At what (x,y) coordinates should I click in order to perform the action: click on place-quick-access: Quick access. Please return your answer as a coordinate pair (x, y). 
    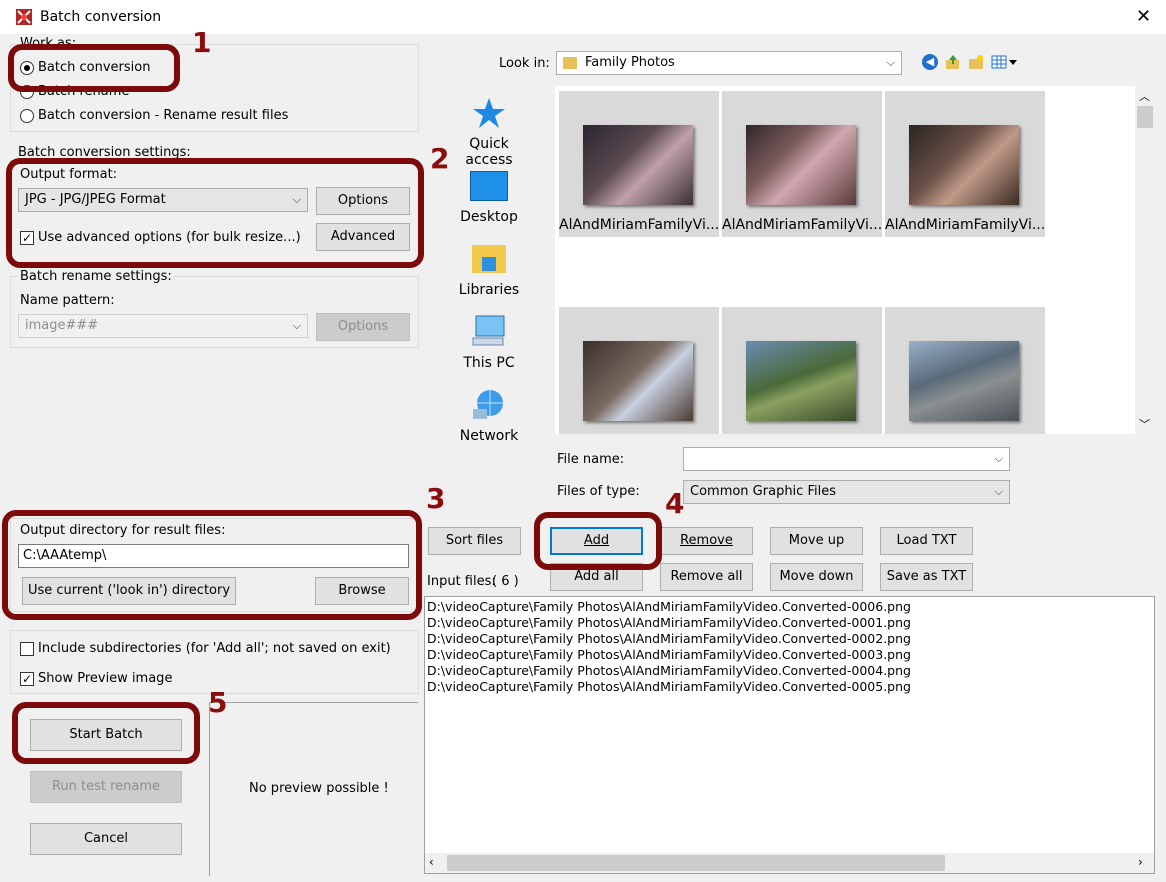
    Looking at the image, I should click on (489, 152).